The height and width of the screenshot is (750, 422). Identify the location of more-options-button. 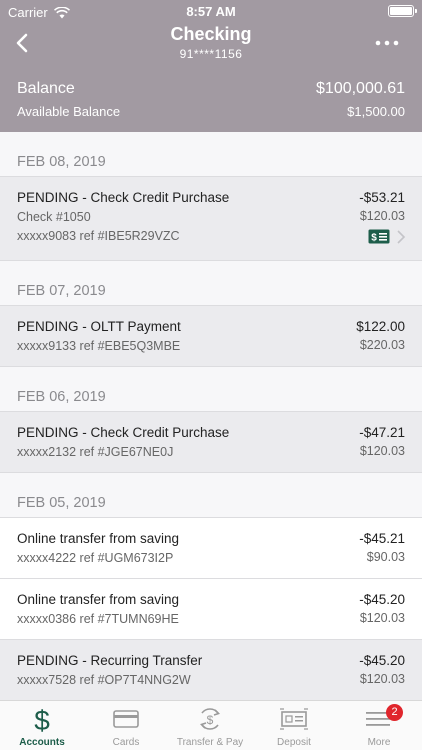
(388, 42).